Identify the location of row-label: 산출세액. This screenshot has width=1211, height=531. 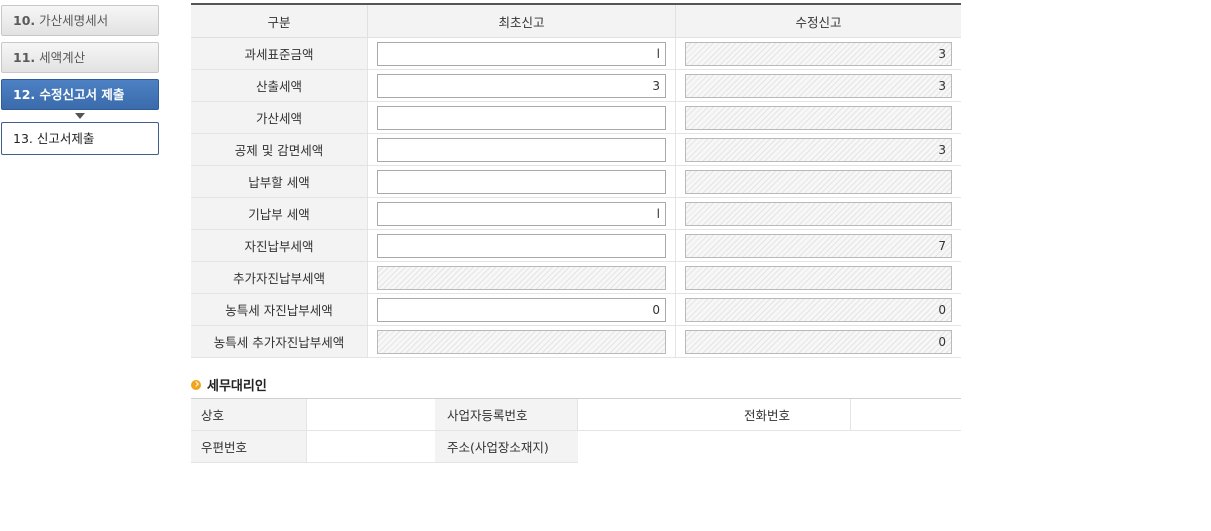
(279, 85).